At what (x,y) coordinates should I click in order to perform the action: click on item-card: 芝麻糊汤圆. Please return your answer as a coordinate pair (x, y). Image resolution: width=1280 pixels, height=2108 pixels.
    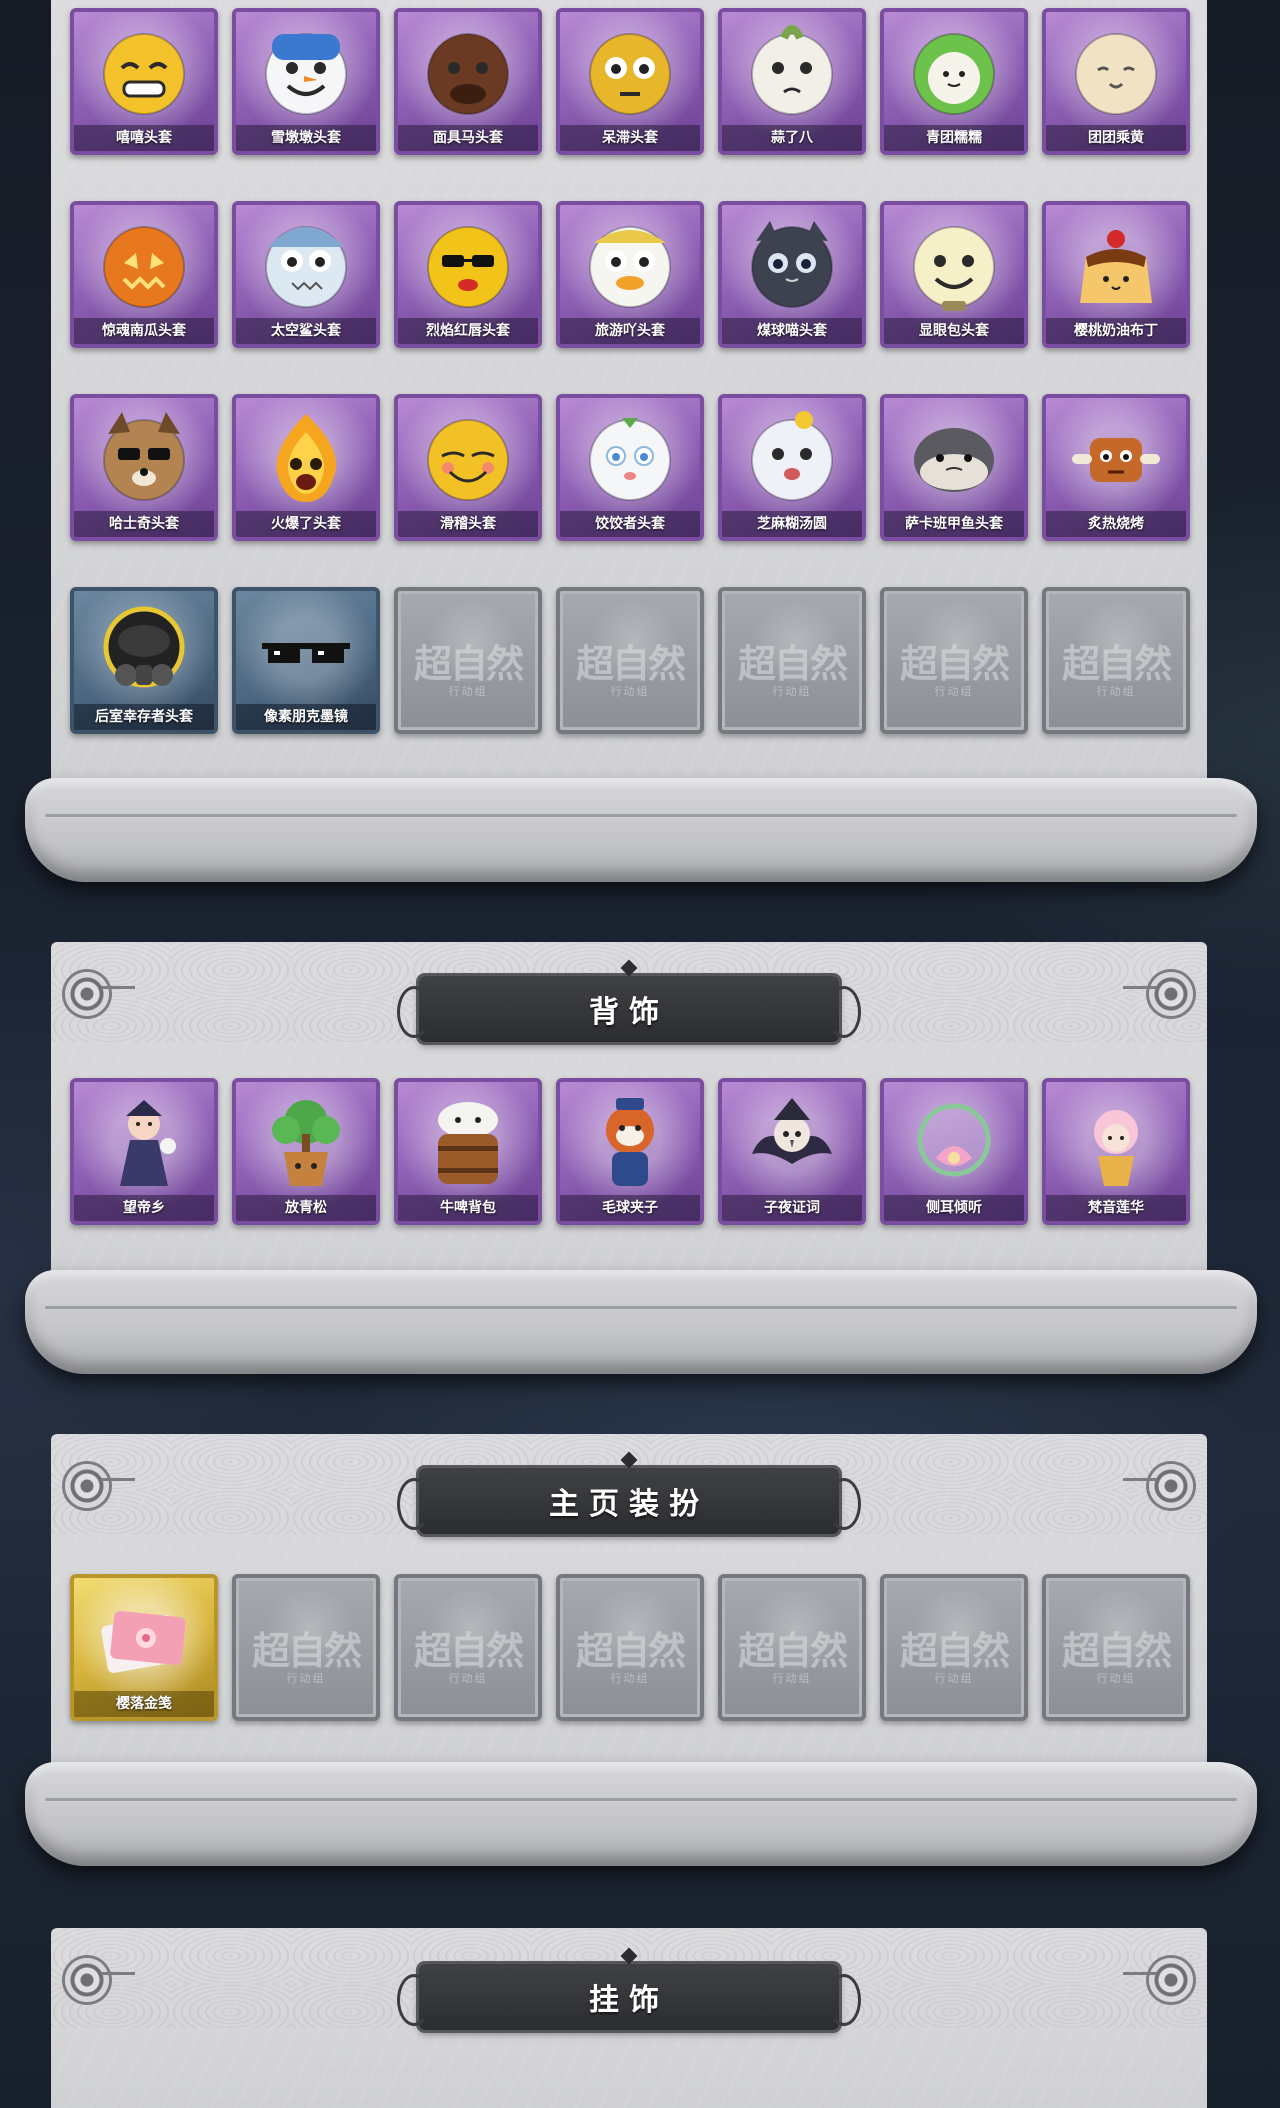
    Looking at the image, I should click on (792, 467).